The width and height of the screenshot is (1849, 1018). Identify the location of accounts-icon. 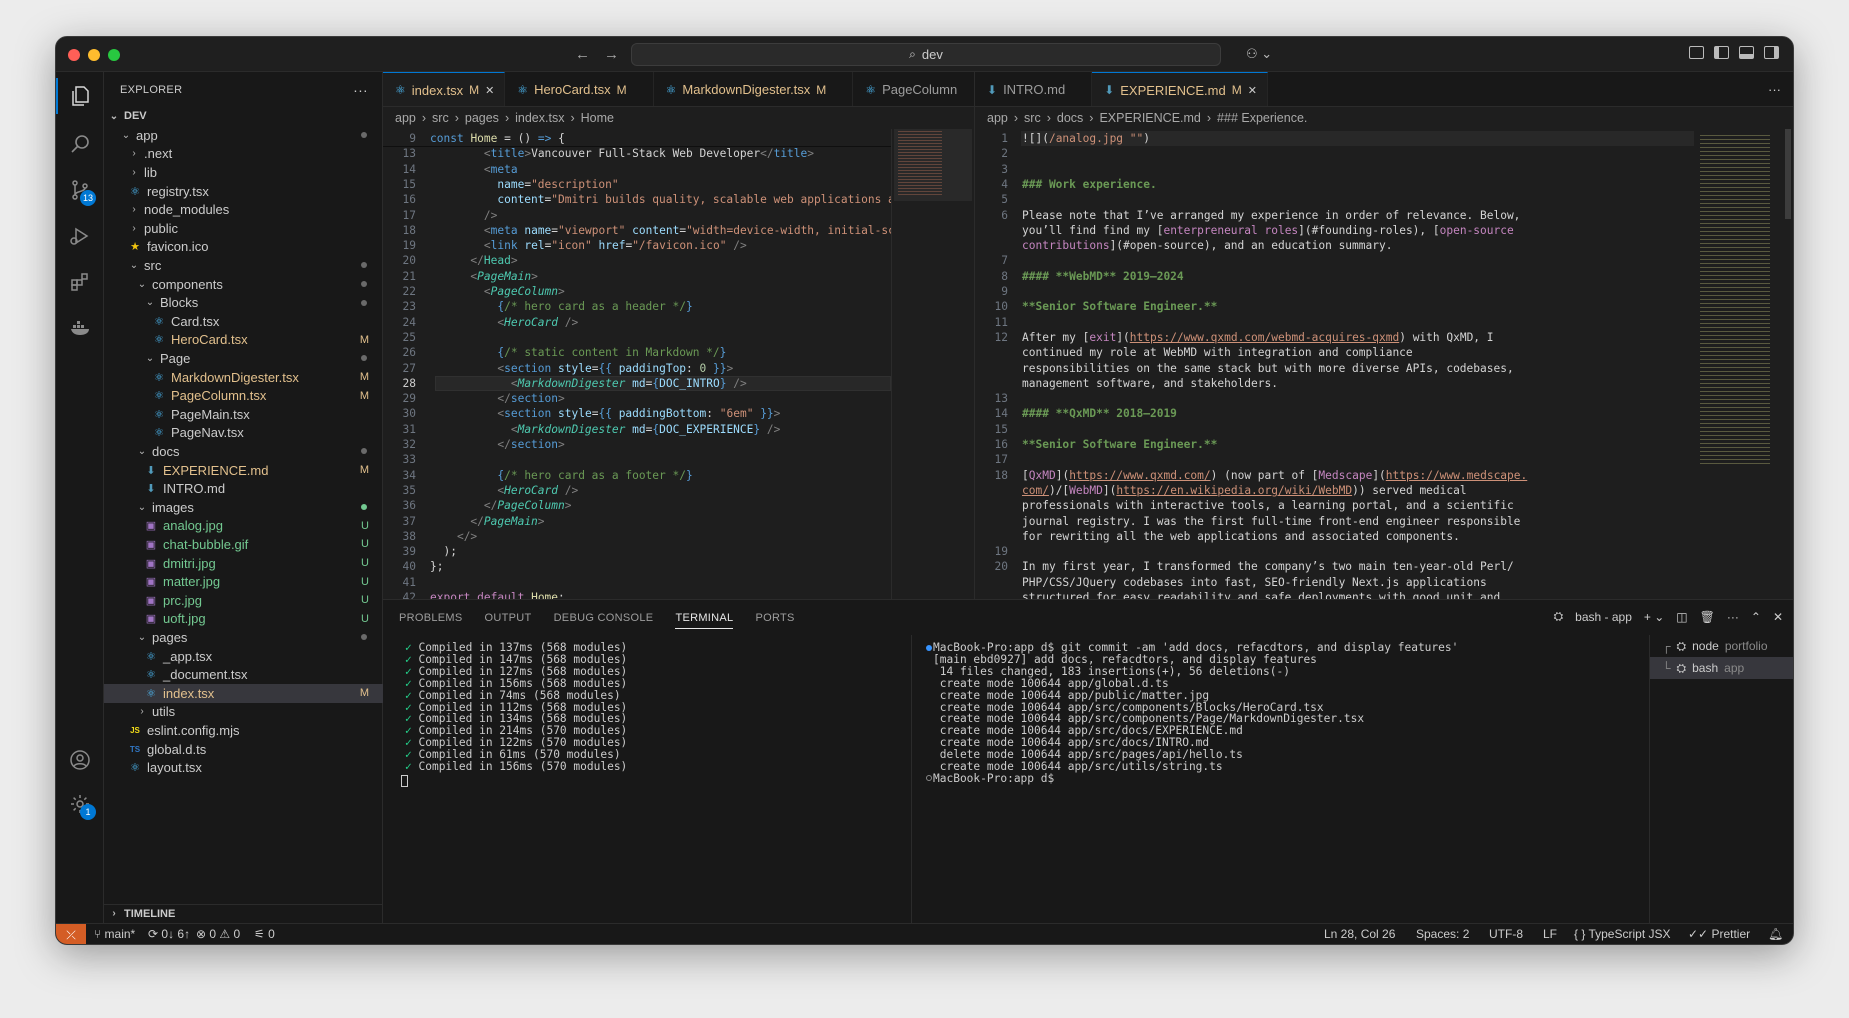
(80, 760).